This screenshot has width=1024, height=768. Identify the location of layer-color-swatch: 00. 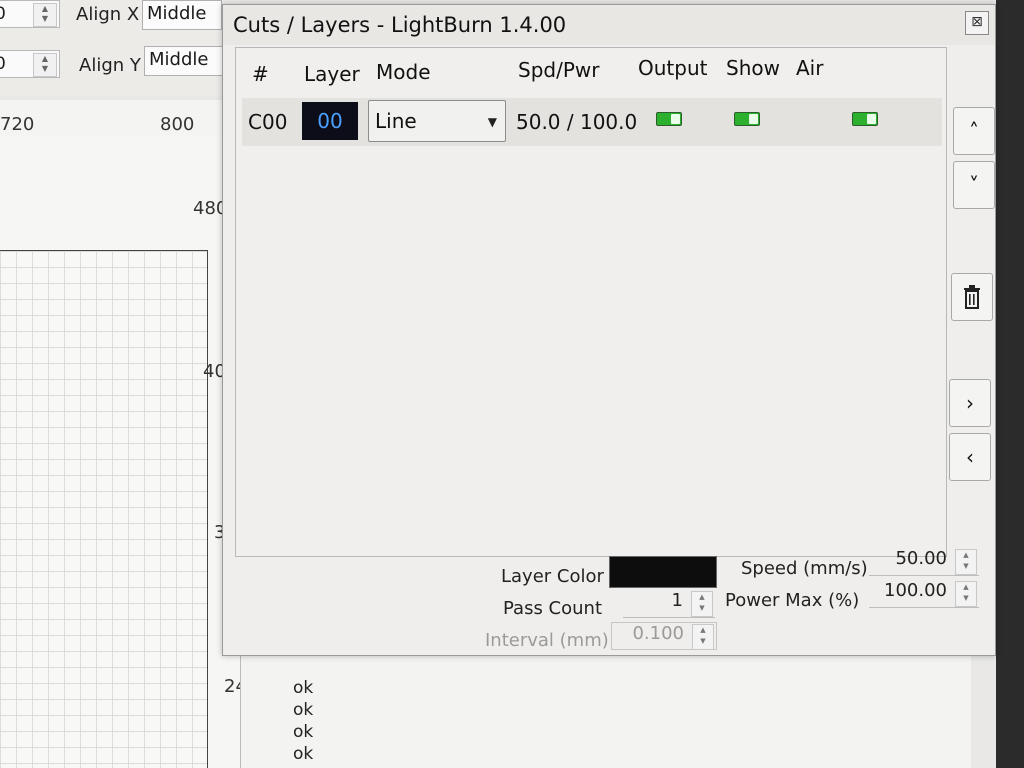
(330, 121).